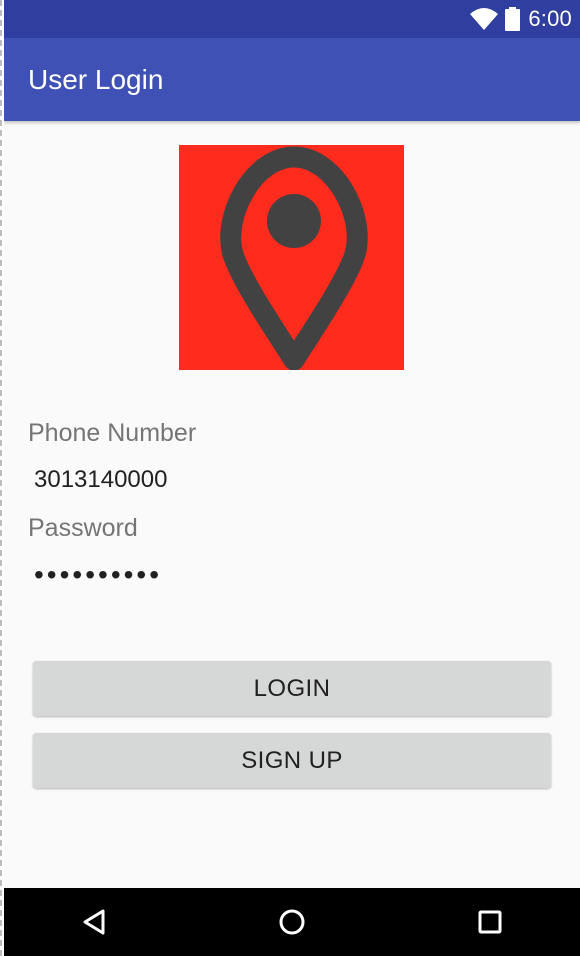 The width and height of the screenshot is (580, 956). I want to click on navigation-bar, so click(292, 922).